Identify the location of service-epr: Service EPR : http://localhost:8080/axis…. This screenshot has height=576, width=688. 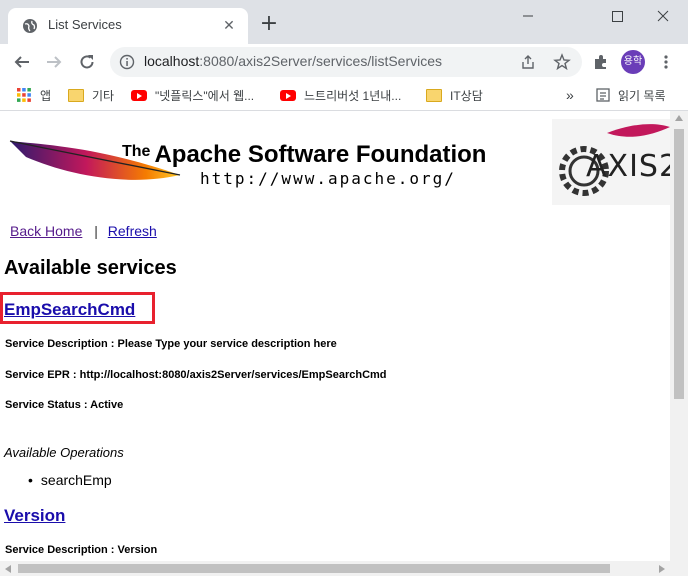
(196, 375).